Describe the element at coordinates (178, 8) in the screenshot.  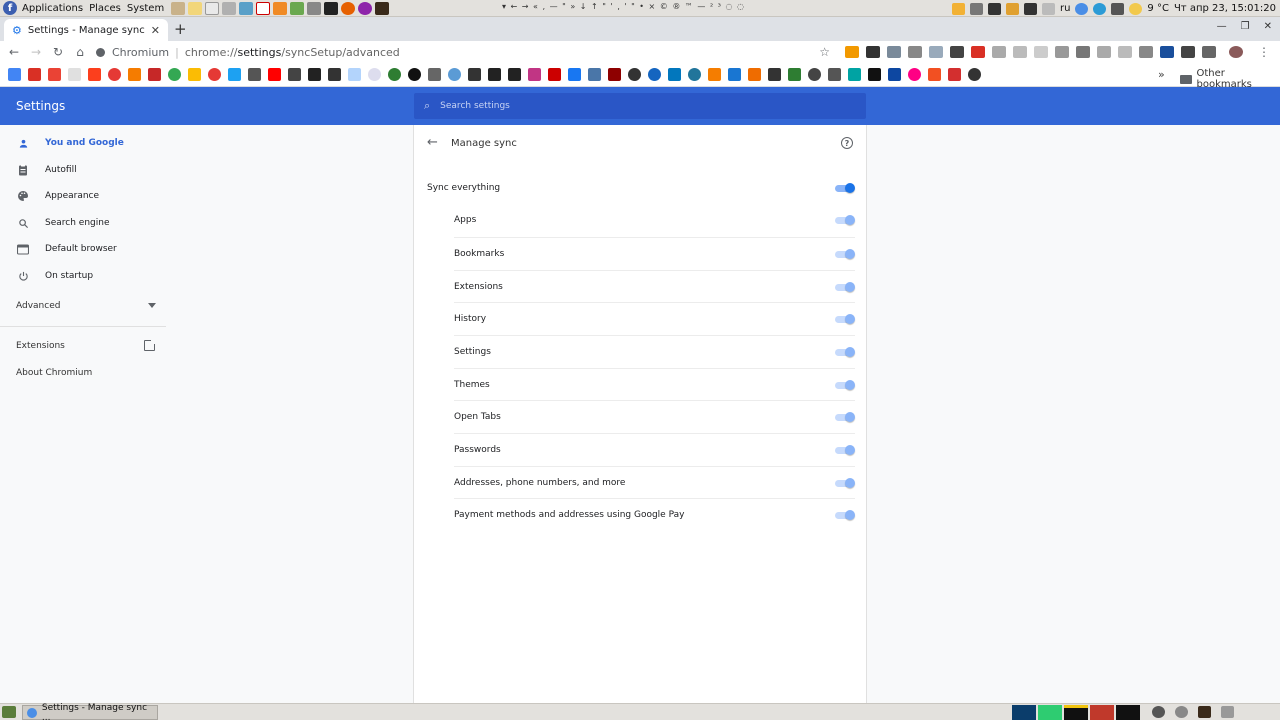
I see `text-editor-icon` at that location.